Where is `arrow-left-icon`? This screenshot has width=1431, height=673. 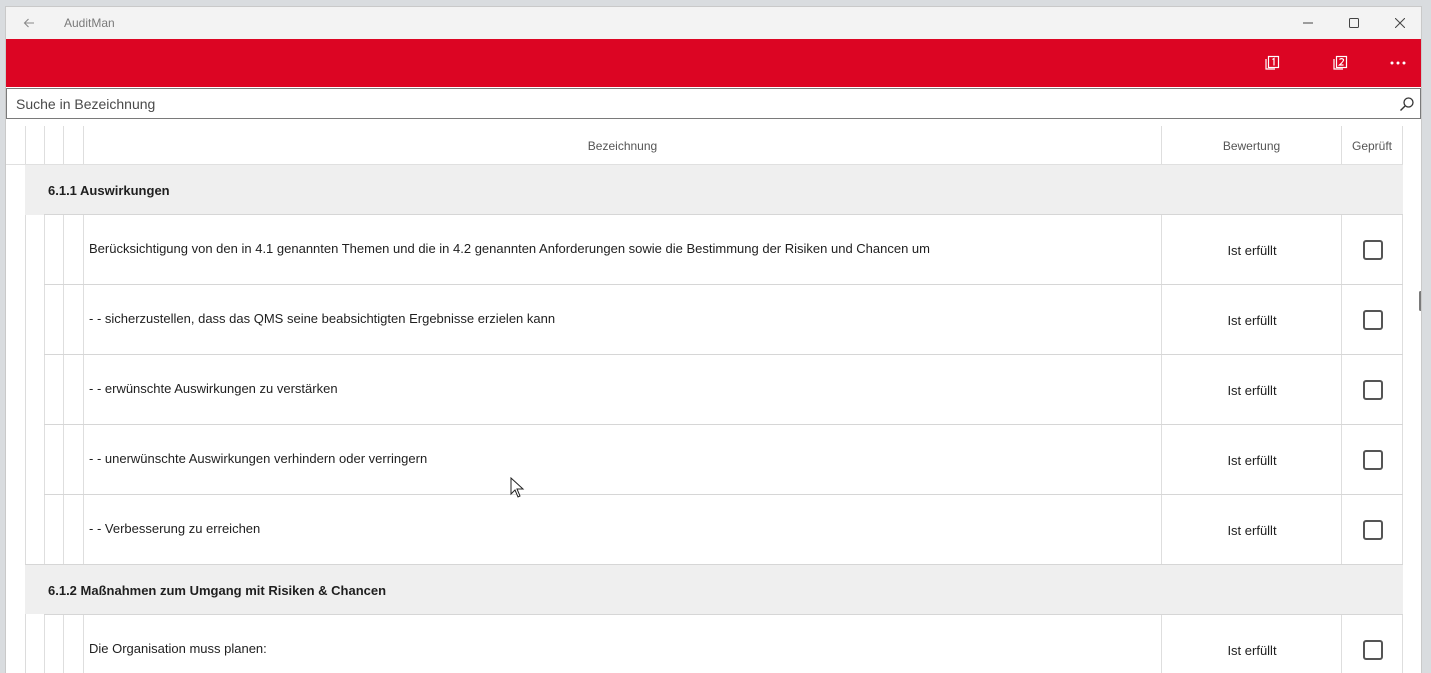 arrow-left-icon is located at coordinates (28, 23).